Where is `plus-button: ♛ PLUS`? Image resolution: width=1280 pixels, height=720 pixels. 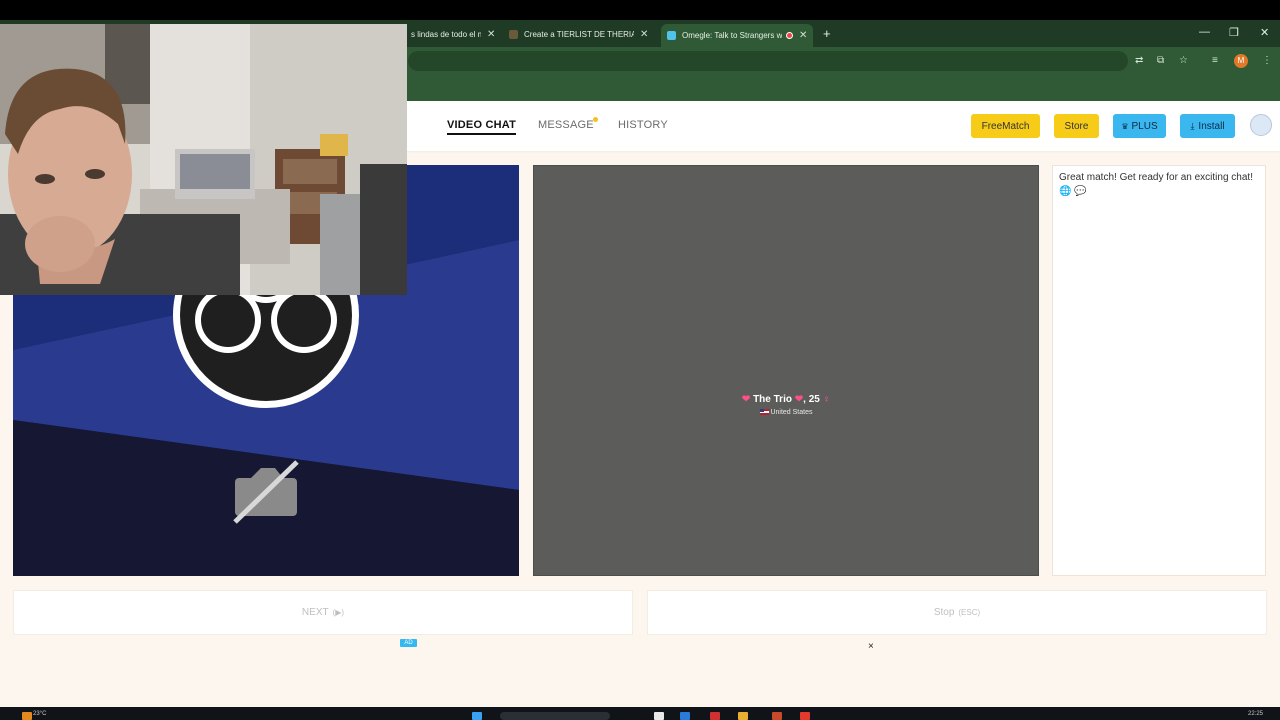
plus-button: ♛ PLUS is located at coordinates (1139, 126).